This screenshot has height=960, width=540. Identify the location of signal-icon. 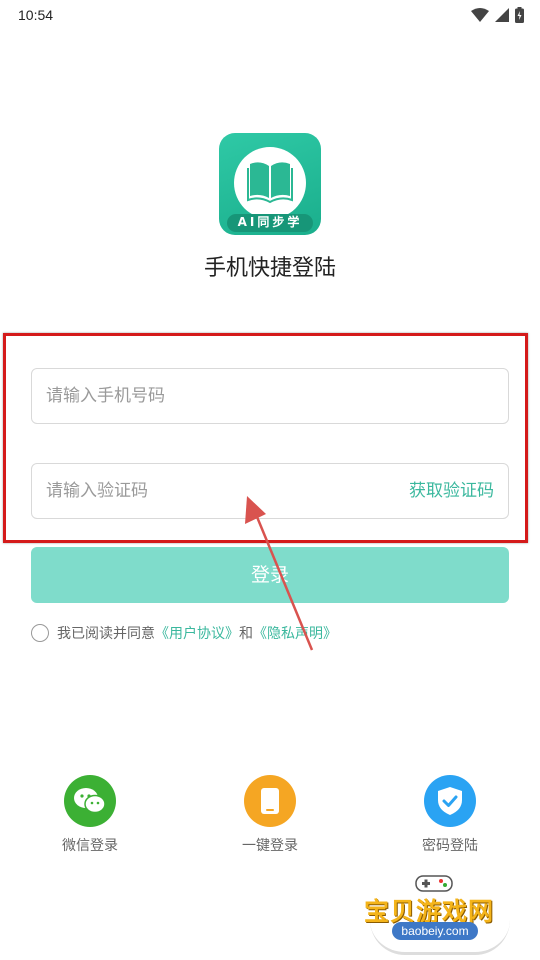
(502, 15).